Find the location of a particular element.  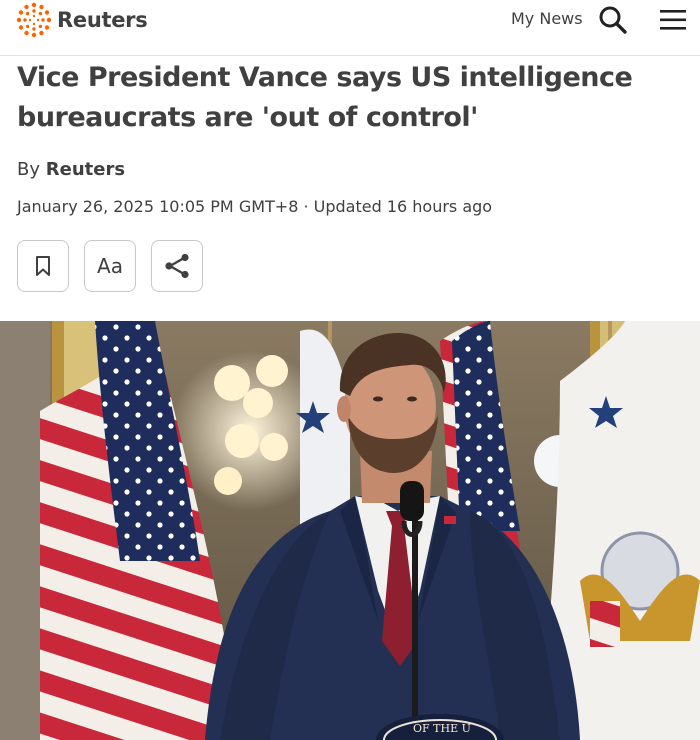

text-size-label: Aa is located at coordinates (110, 266).